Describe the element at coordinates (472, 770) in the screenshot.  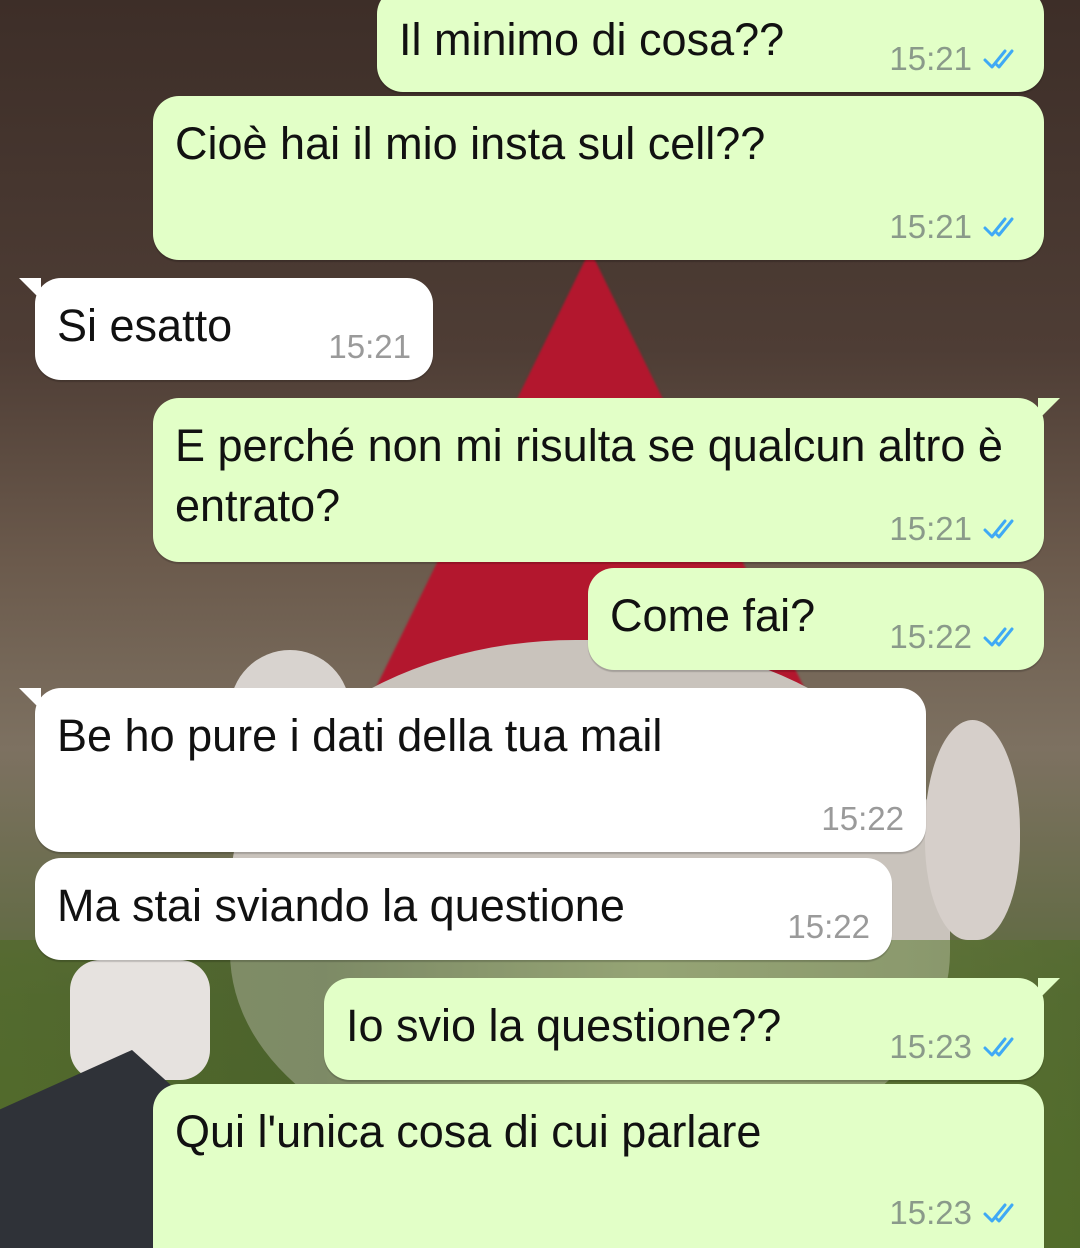
I see `incoming-message: Be ho pure i dati della tua mail 15:22` at that location.